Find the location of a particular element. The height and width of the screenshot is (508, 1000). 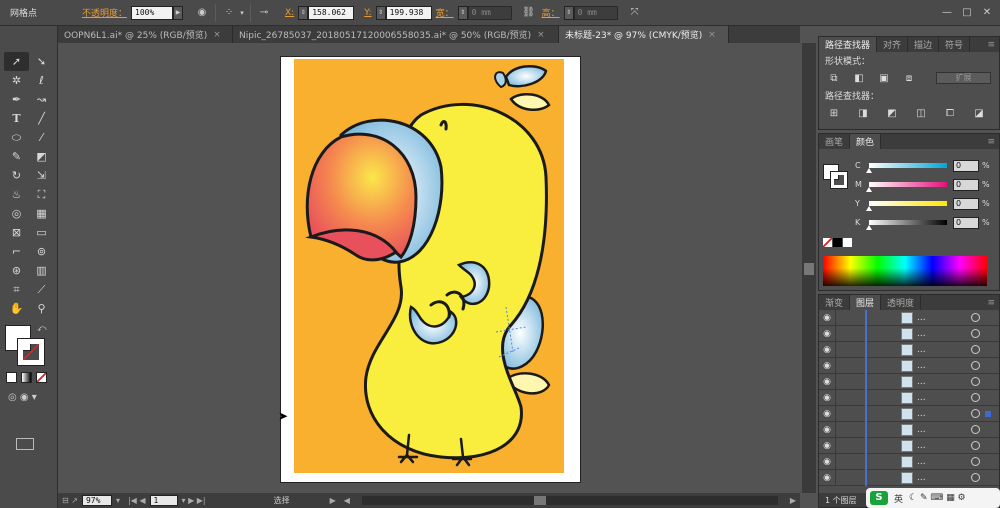

white-swatch is located at coordinates (847, 242).